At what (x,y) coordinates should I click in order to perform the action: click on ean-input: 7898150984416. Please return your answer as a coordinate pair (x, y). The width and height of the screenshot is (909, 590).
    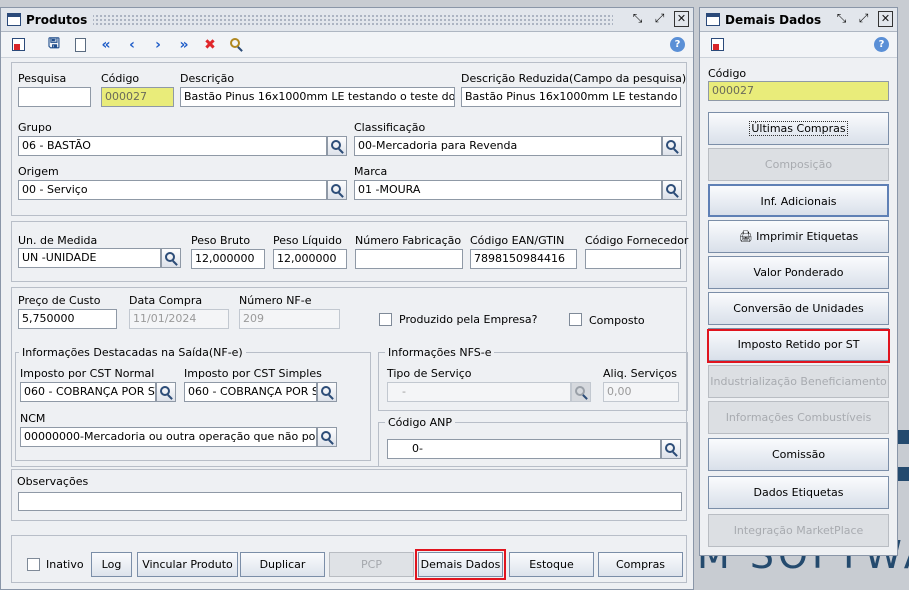
    Looking at the image, I should click on (523, 259).